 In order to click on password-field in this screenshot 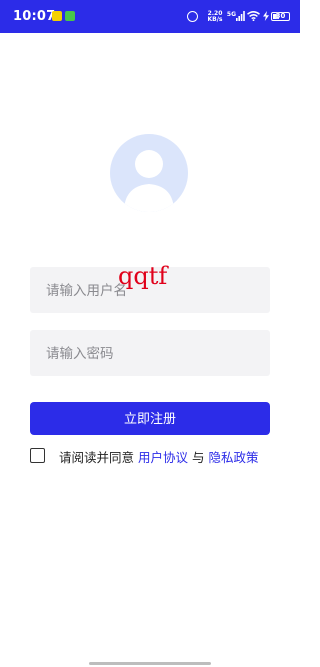, I will do `click(150, 354)`.